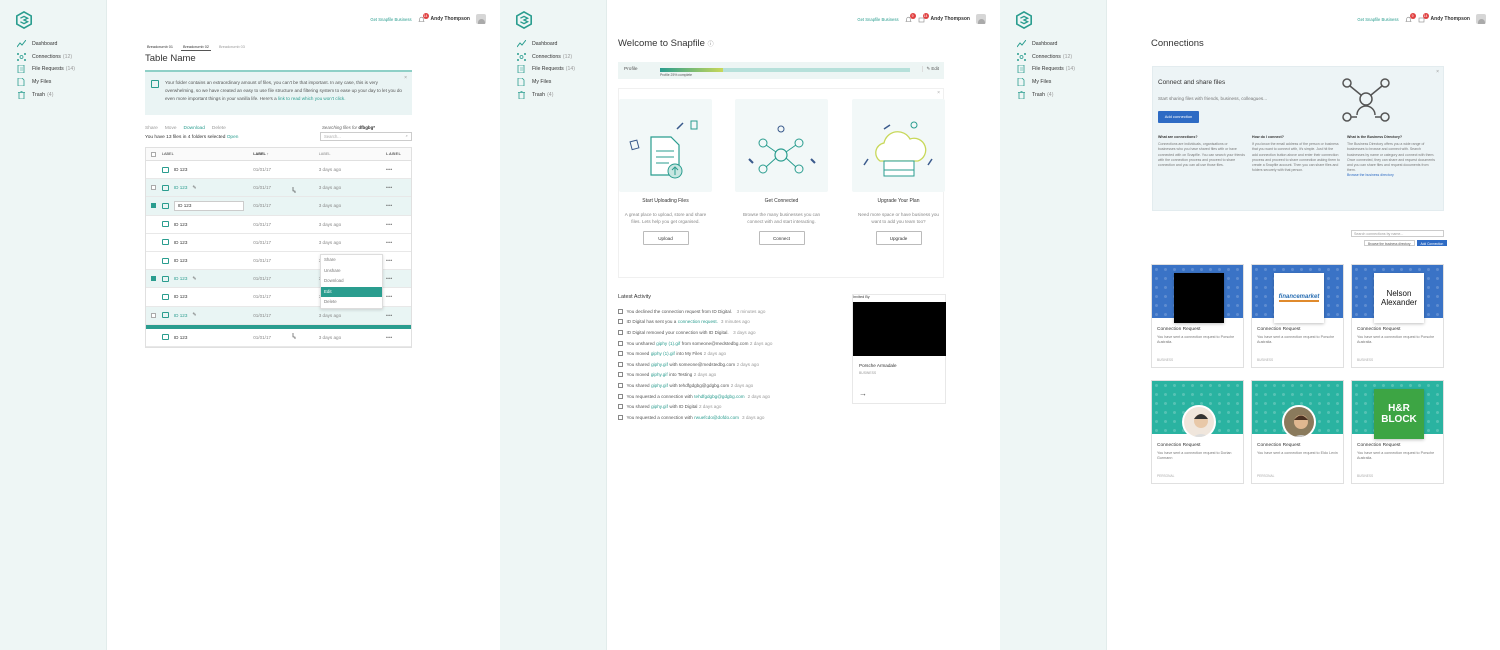 The image size is (1500, 650). What do you see at coordinates (668, 343) in the screenshot?
I see `activity-link: giphy (1).gif` at bounding box center [668, 343].